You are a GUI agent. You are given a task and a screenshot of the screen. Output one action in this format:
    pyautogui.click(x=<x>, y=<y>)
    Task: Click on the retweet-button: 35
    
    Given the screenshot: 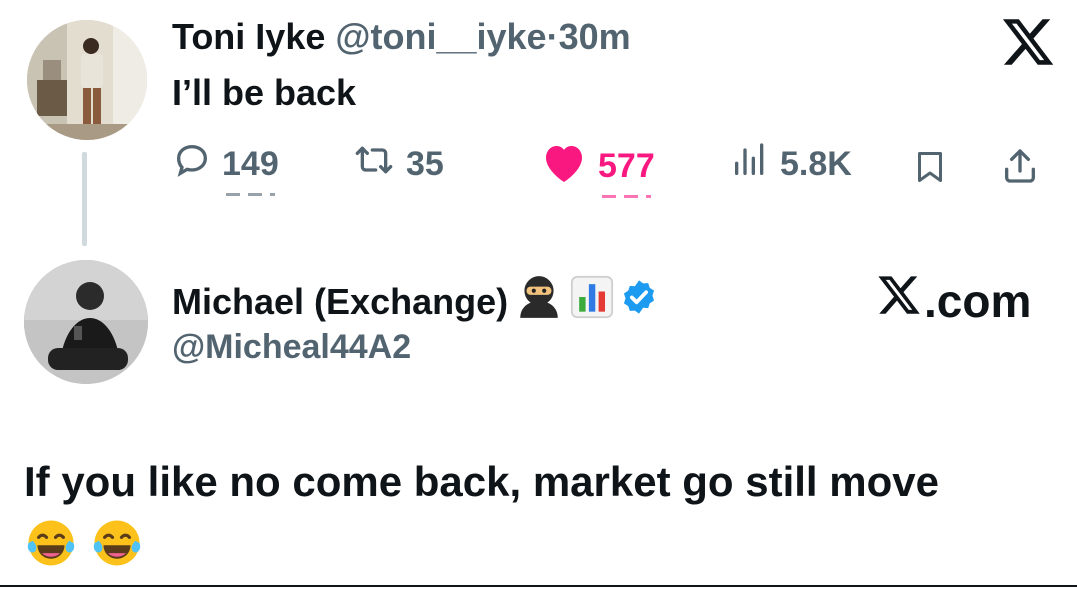 What is the action you would take?
    pyautogui.click(x=398, y=164)
    